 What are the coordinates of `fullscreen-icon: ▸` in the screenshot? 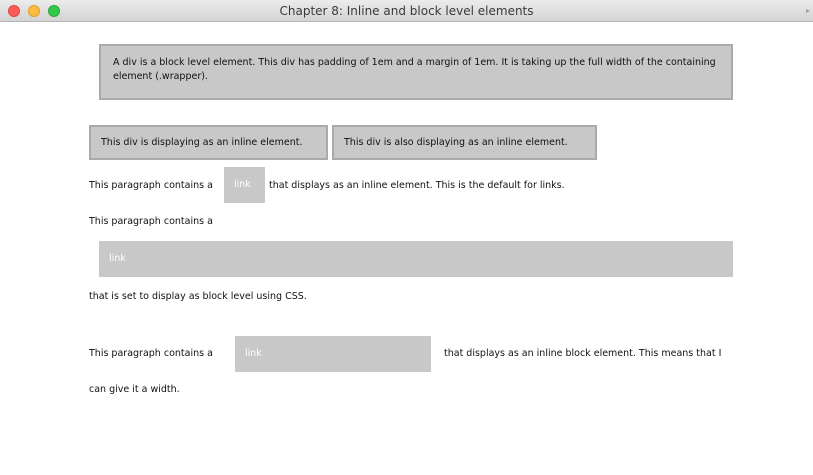 It's located at (808, 10).